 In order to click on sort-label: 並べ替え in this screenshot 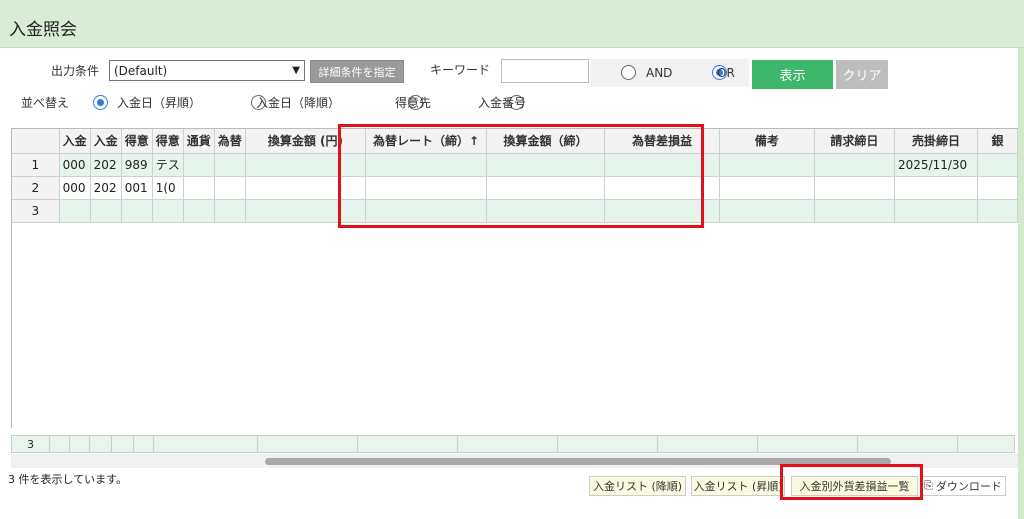, I will do `click(45, 103)`.